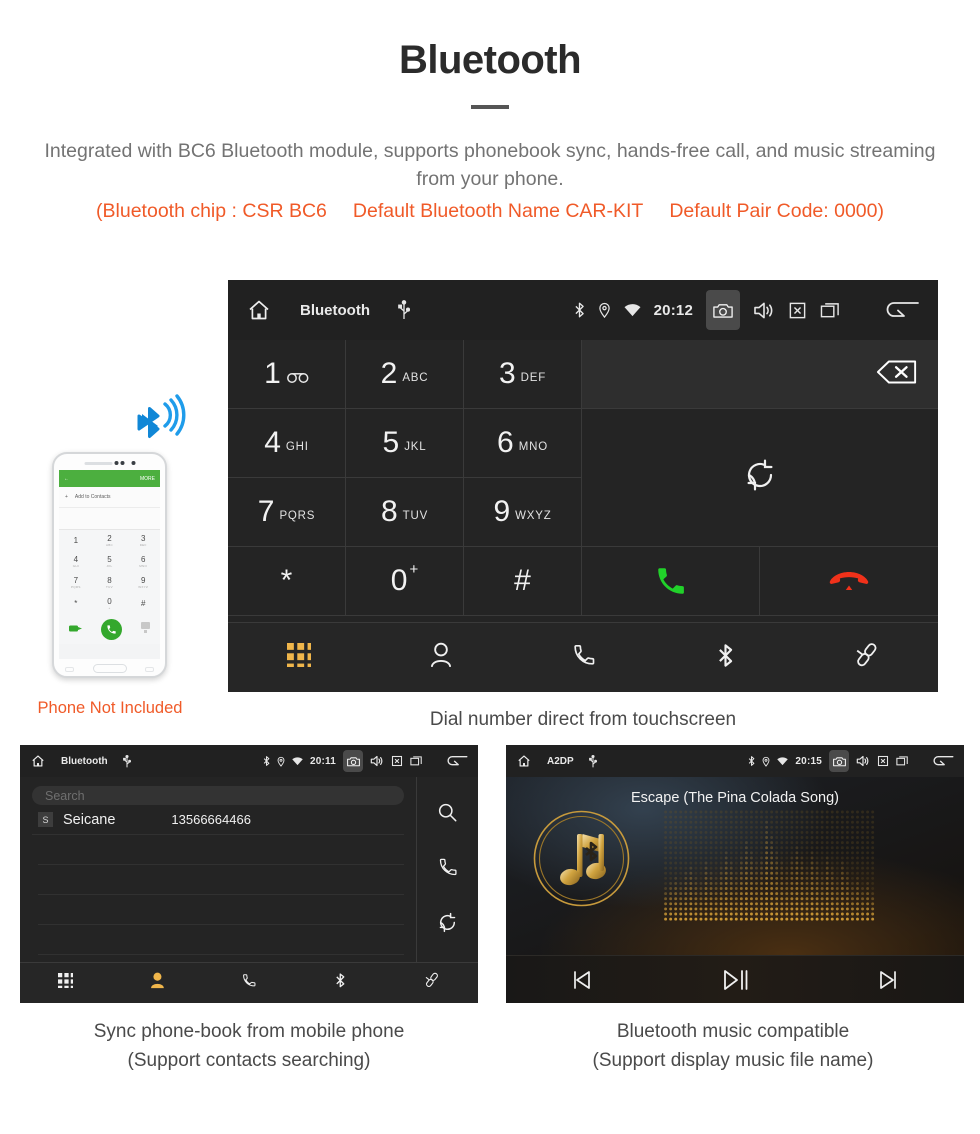 This screenshot has width=980, height=1134. I want to click on key-letters: ABC, so click(415, 377).